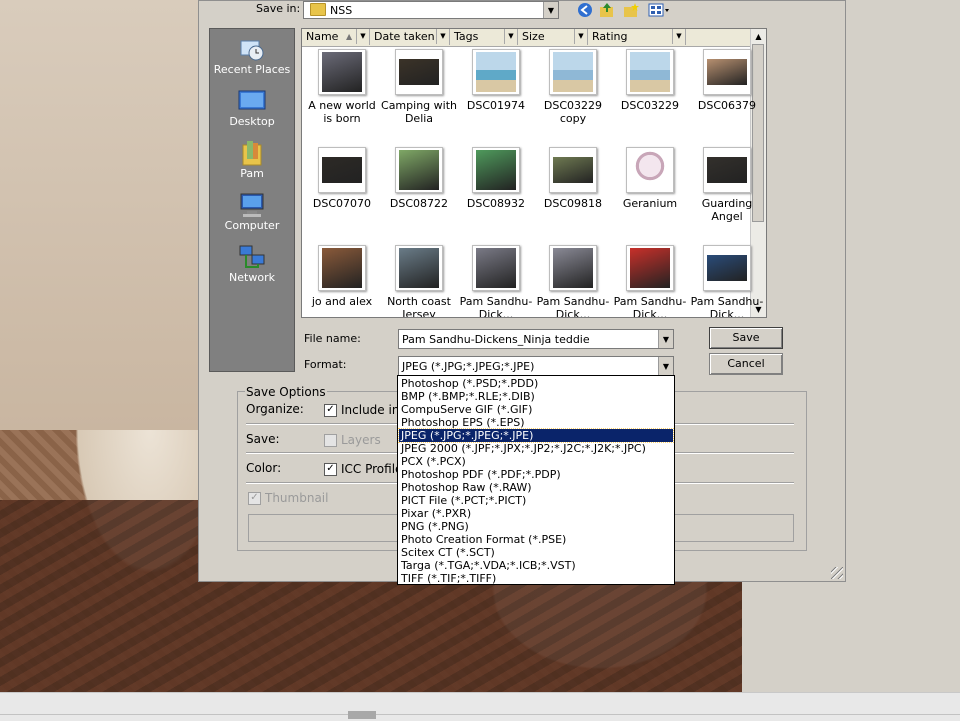 This screenshot has width=960, height=721. Describe the element at coordinates (758, 36) in the screenshot. I see `scroll-up-icon: ▲` at that location.